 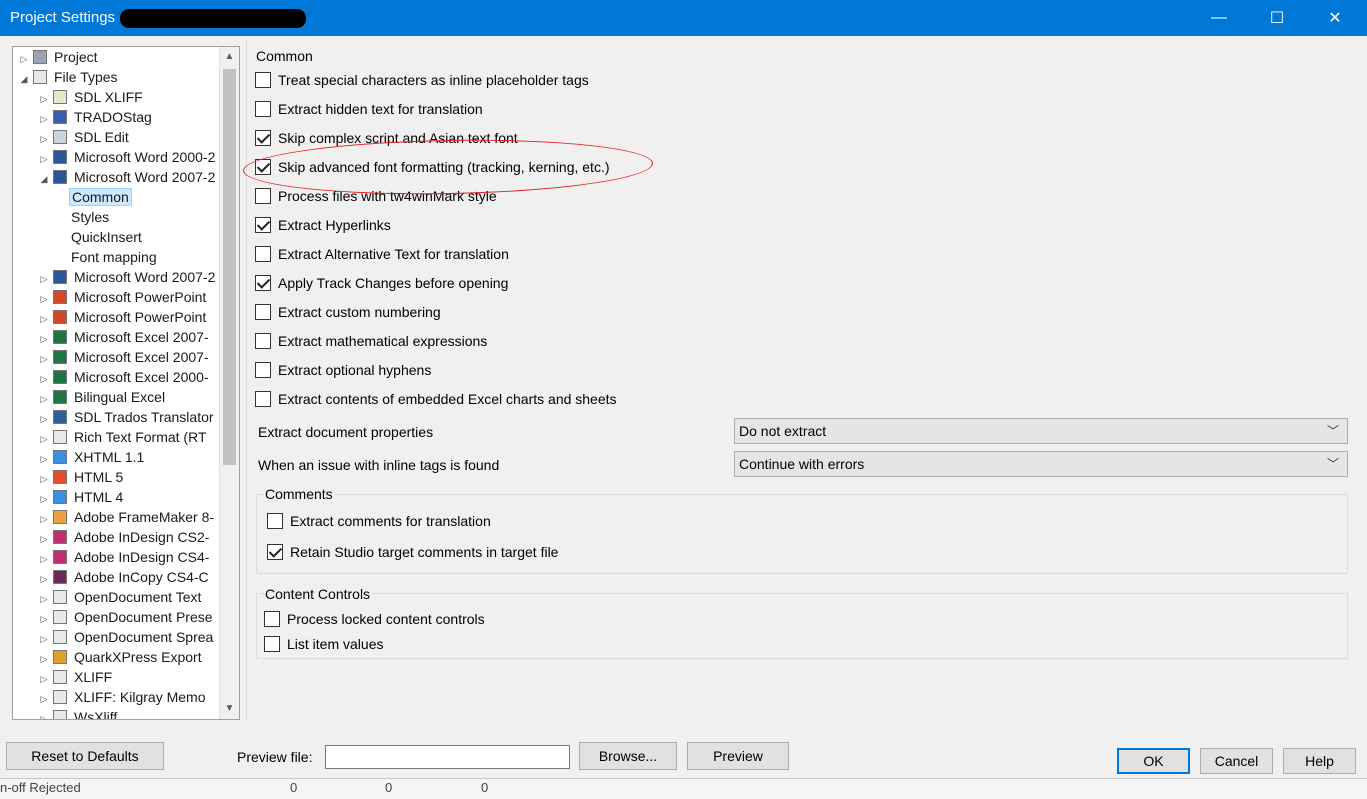 What do you see at coordinates (92, 97) in the screenshot?
I see `tree-item: ▷ SDL XLIFF` at bounding box center [92, 97].